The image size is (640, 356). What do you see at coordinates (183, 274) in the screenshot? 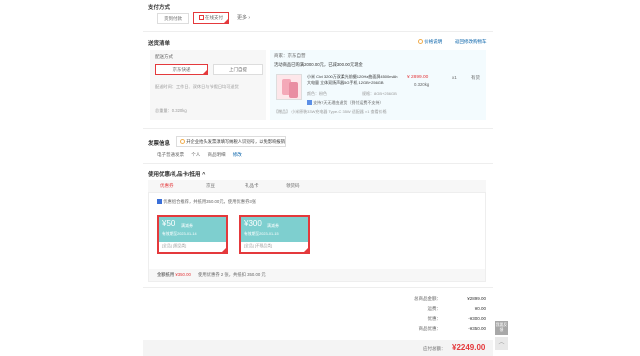
I see `summary-amount: ¥350.00` at bounding box center [183, 274].